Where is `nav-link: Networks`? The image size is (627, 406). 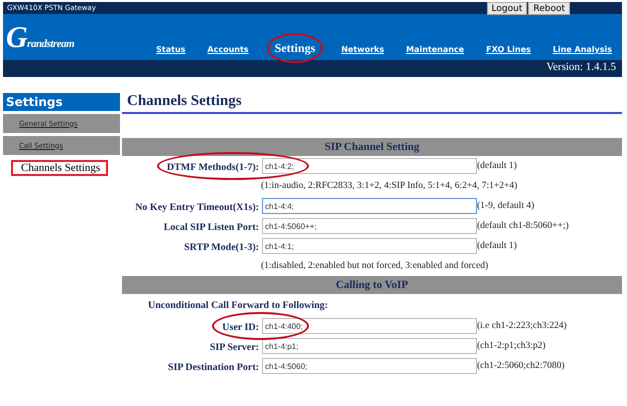 nav-link: Networks is located at coordinates (362, 49).